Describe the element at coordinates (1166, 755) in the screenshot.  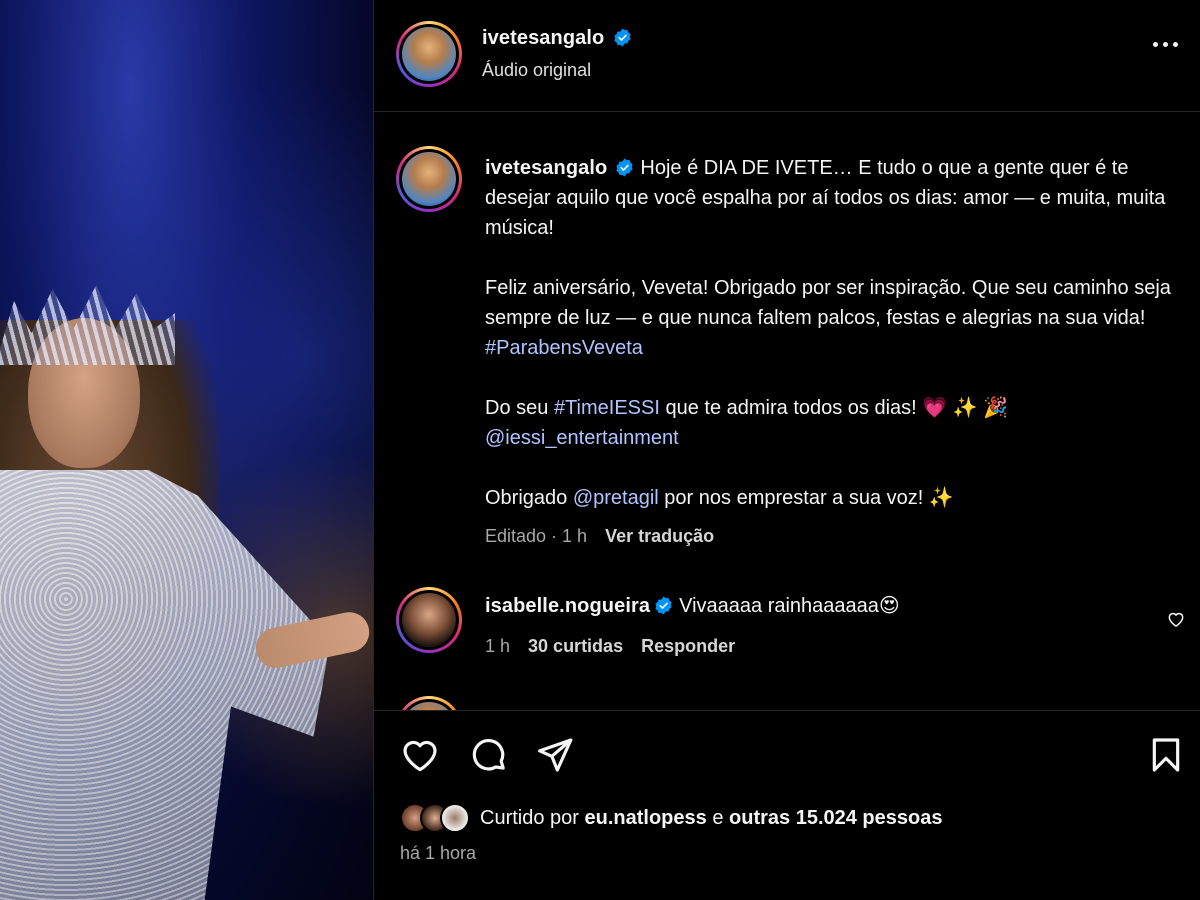
I see `save-bookmark-icon` at that location.